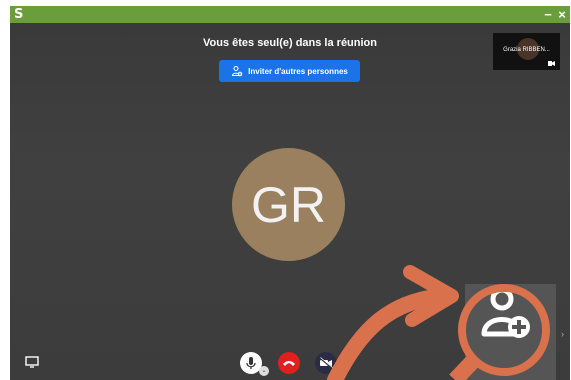 The height and width of the screenshot is (380, 571). I want to click on app-logo: S, so click(19, 14).